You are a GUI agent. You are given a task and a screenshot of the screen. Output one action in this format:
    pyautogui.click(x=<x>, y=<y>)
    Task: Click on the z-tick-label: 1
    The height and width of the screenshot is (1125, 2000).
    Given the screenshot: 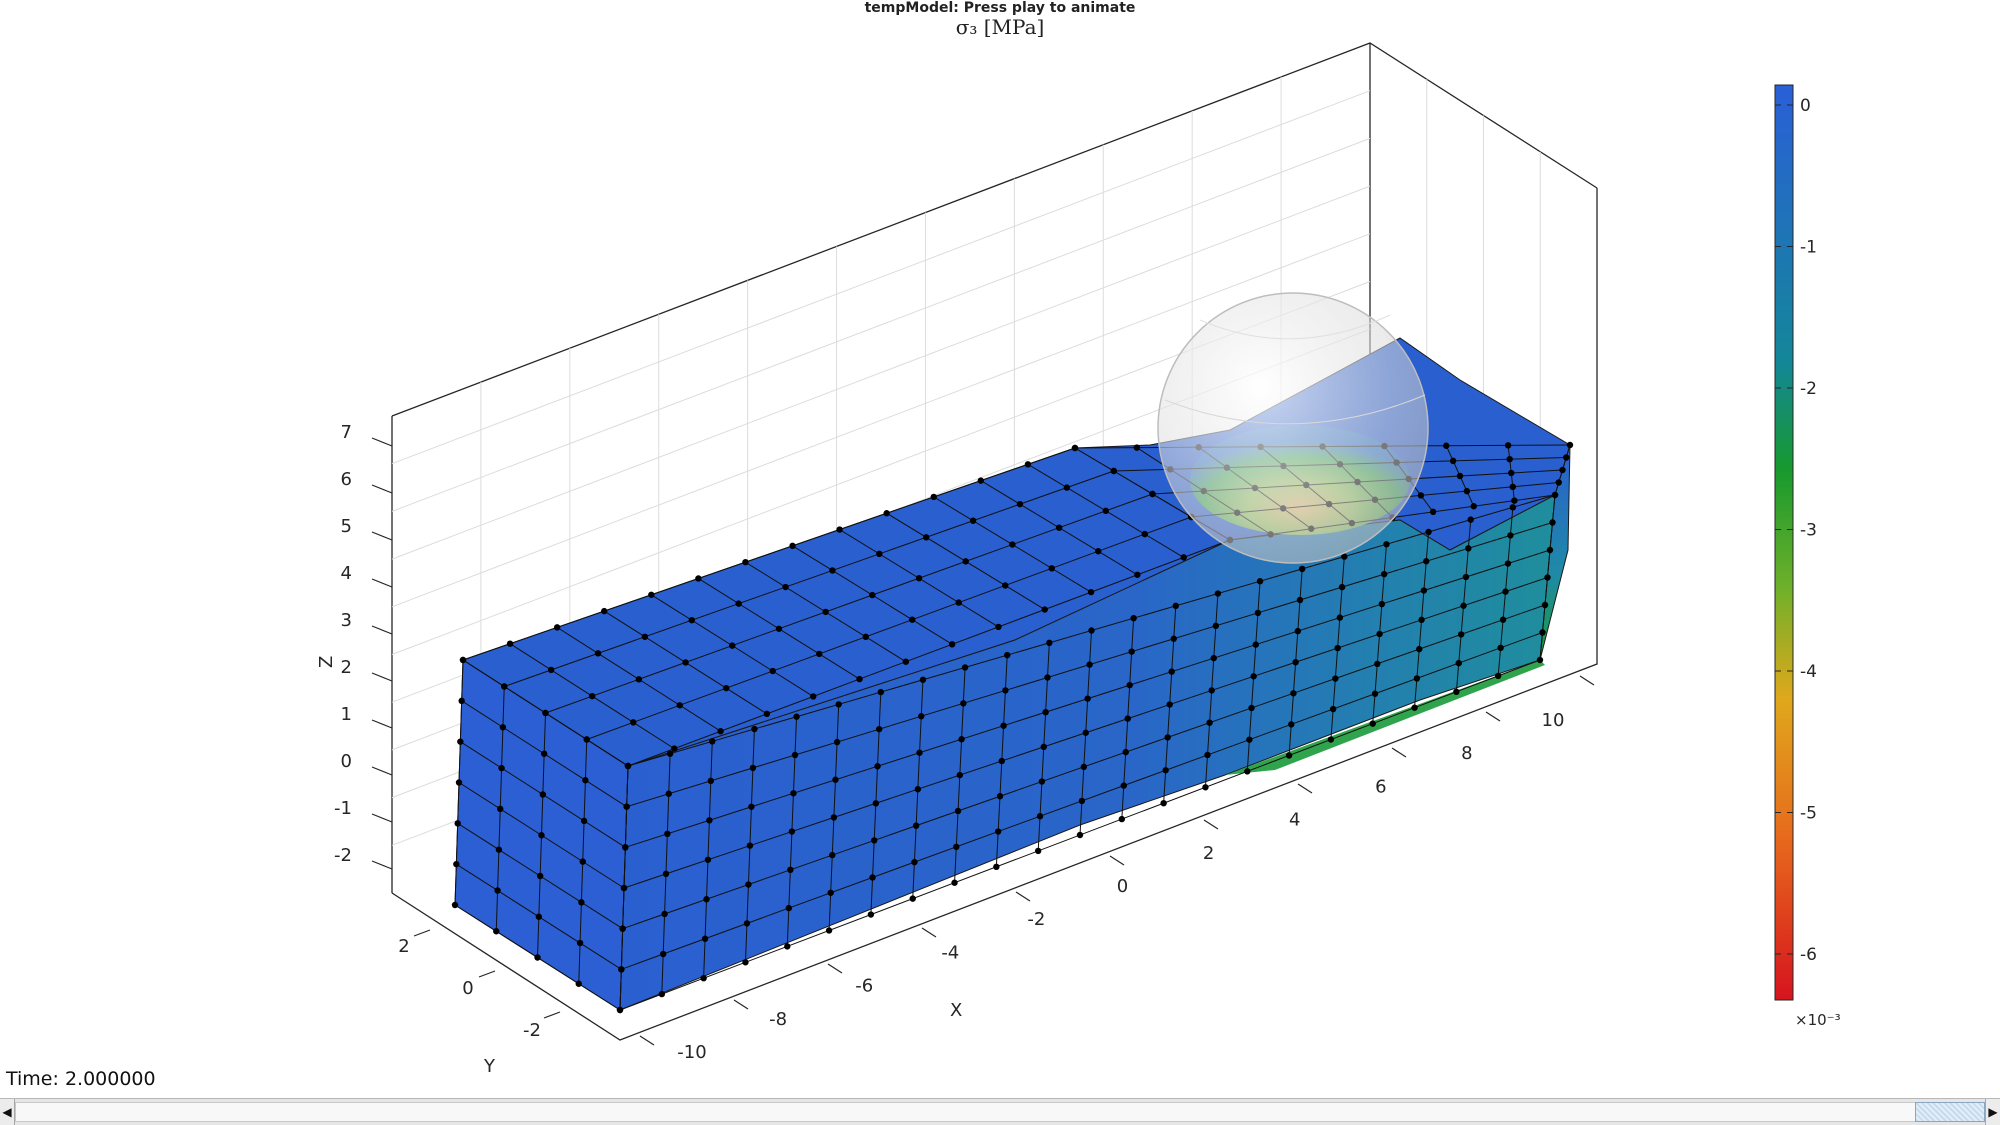 What is the action you would take?
    pyautogui.click(x=346, y=714)
    